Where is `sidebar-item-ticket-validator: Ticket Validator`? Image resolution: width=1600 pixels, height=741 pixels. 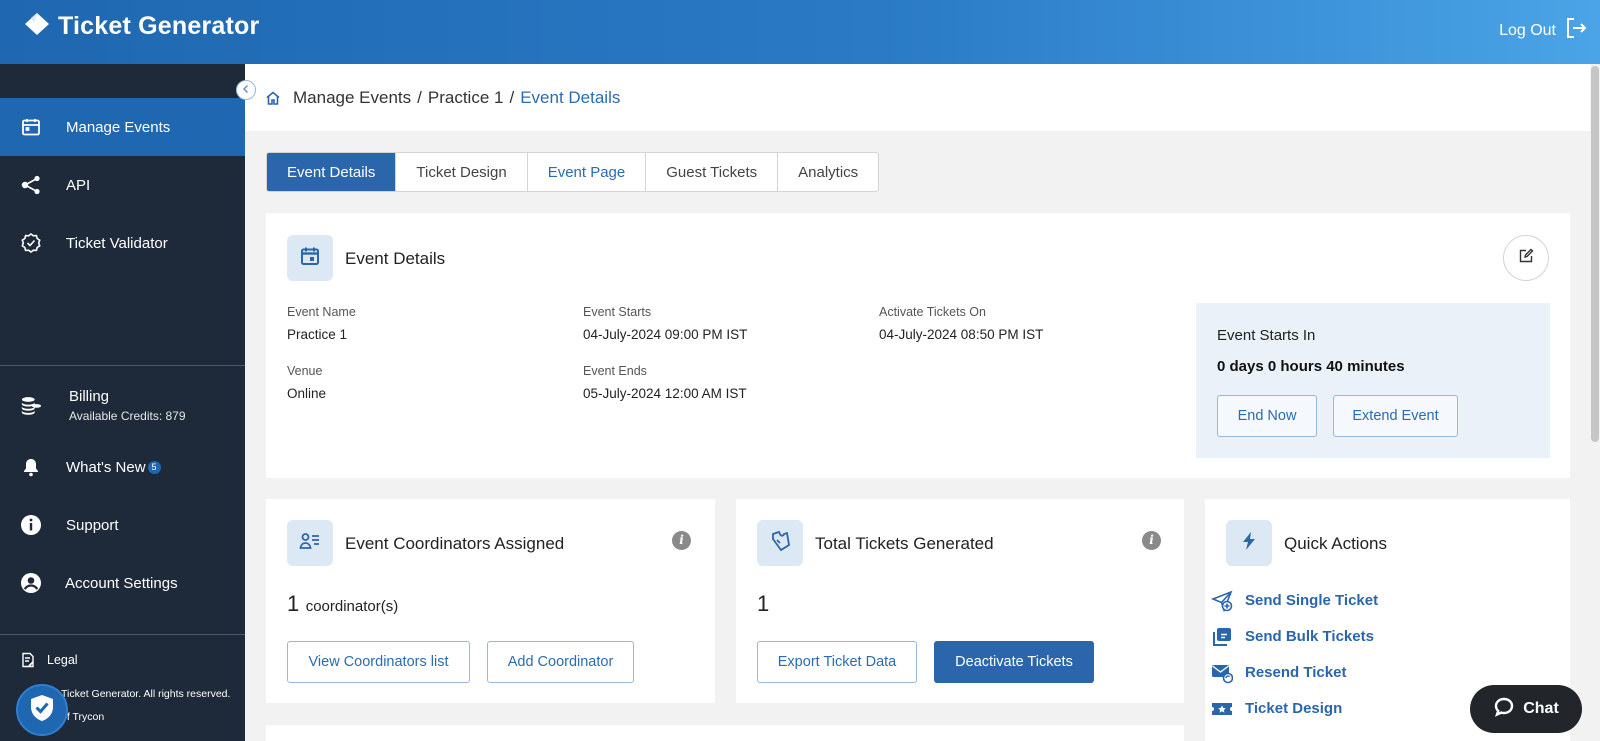 sidebar-item-ticket-validator: Ticket Validator is located at coordinates (122, 243).